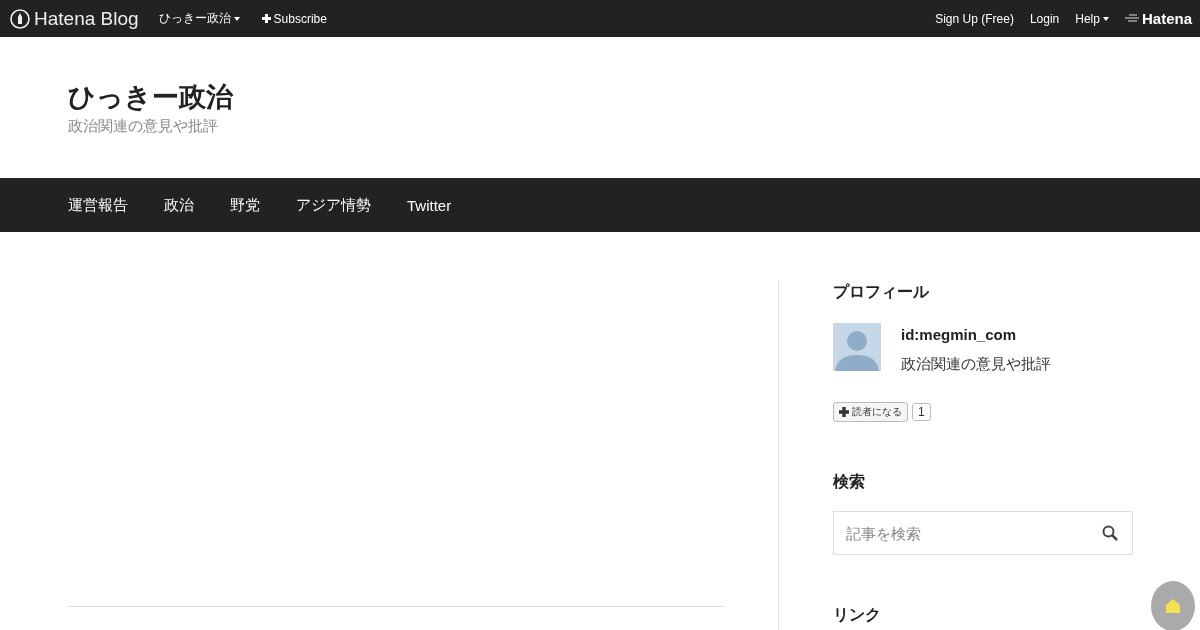 The image size is (1200, 630). What do you see at coordinates (983, 533) in the screenshot?
I see `search-field: 記事を検索` at bounding box center [983, 533].